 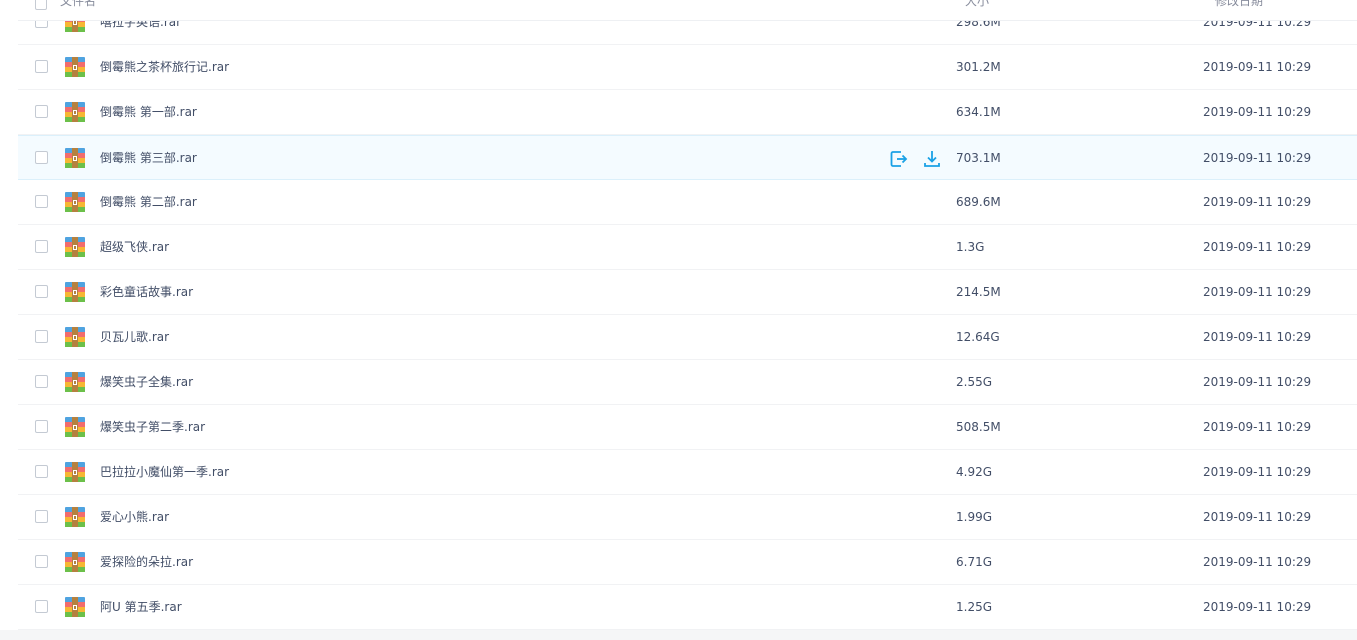 What do you see at coordinates (978, 158) in the screenshot?
I see `file-size: 703.1M` at bounding box center [978, 158].